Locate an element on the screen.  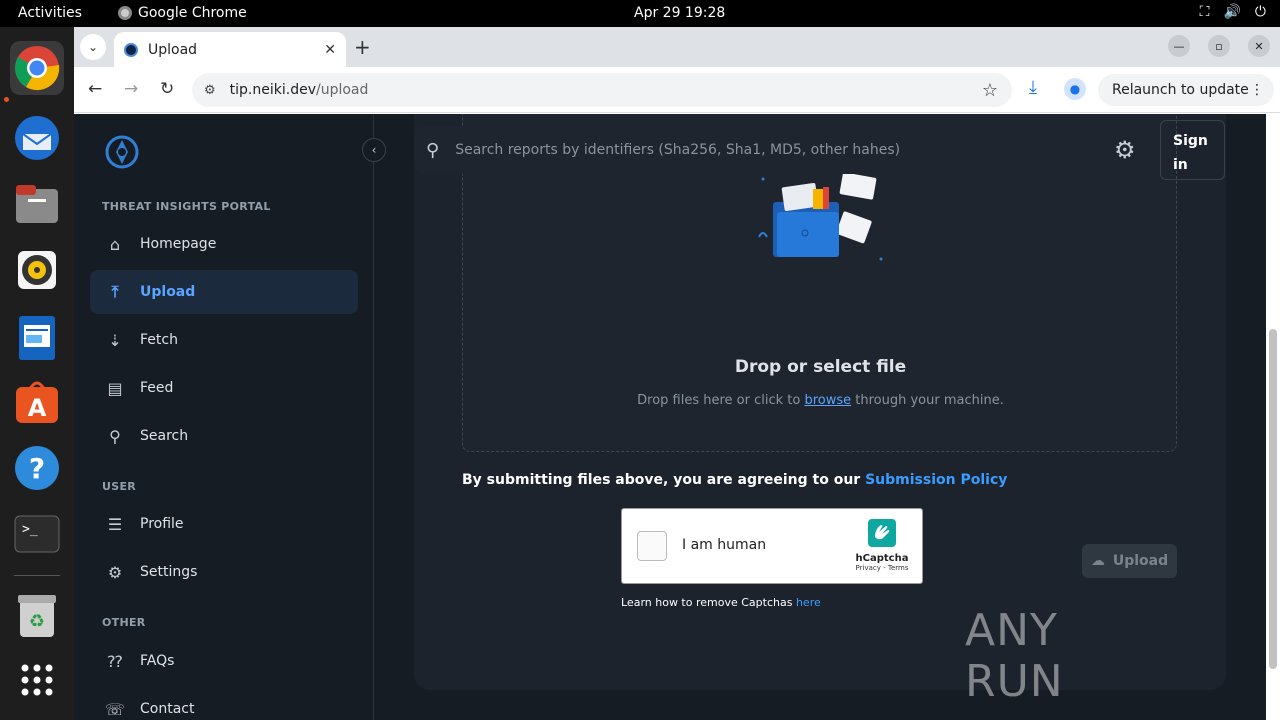
tab-search-button: ⌄ is located at coordinates (93, 47).